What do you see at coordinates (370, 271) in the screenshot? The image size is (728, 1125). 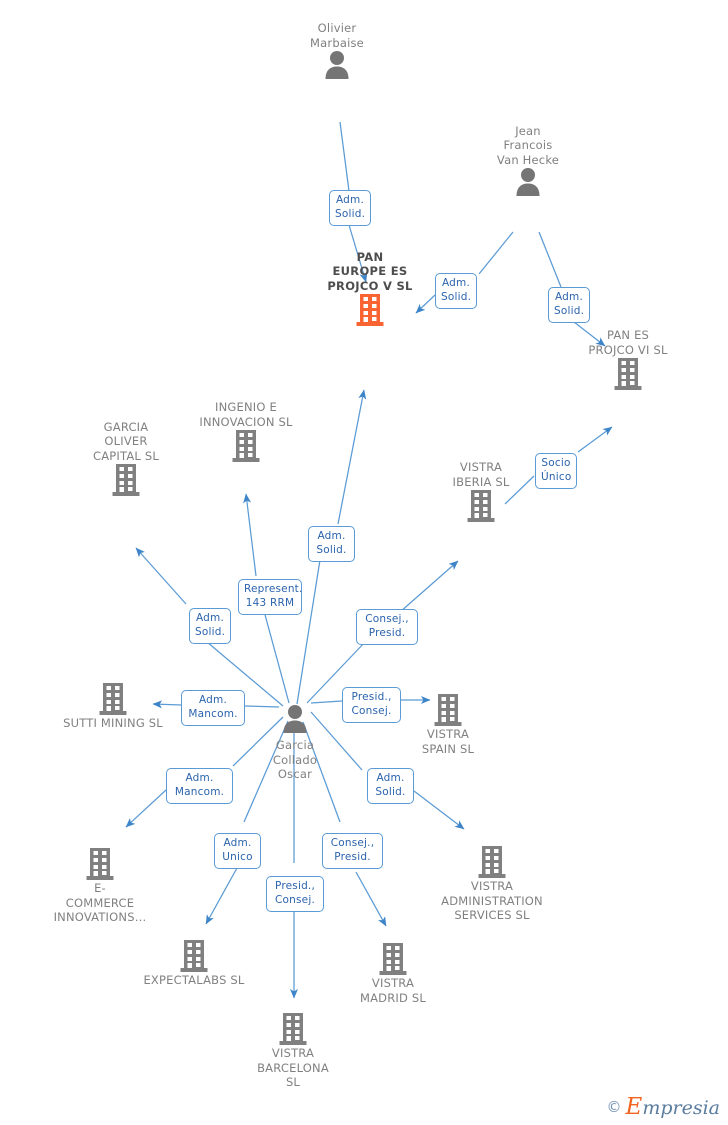 I see `node-label: PAN EUROPE ES PROJCO V SL` at bounding box center [370, 271].